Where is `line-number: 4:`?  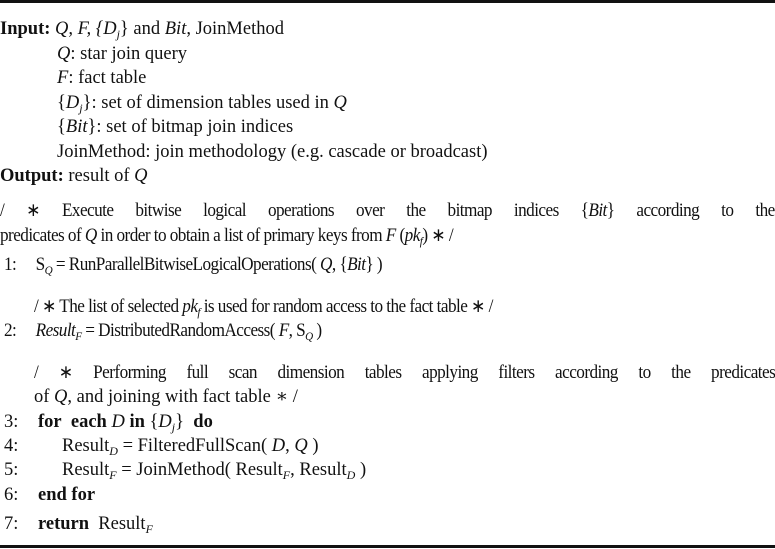
line-number: 4: is located at coordinates (11, 446).